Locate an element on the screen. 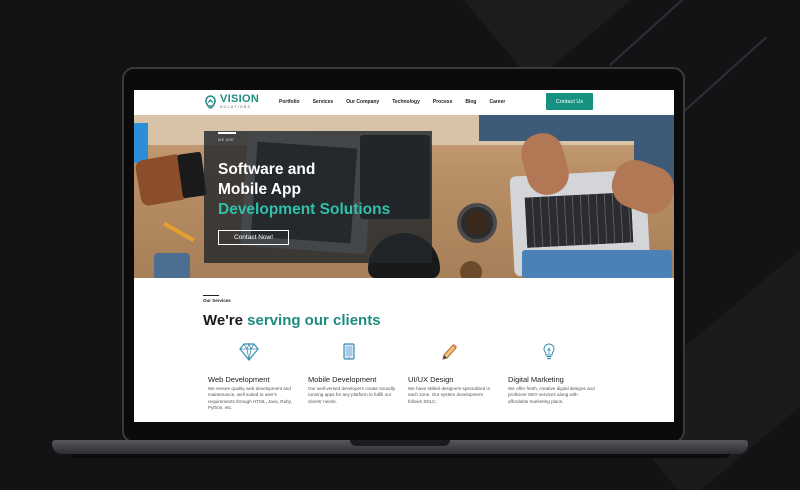 This screenshot has width=800, height=490. hero-photo-pencil is located at coordinates (179, 232).